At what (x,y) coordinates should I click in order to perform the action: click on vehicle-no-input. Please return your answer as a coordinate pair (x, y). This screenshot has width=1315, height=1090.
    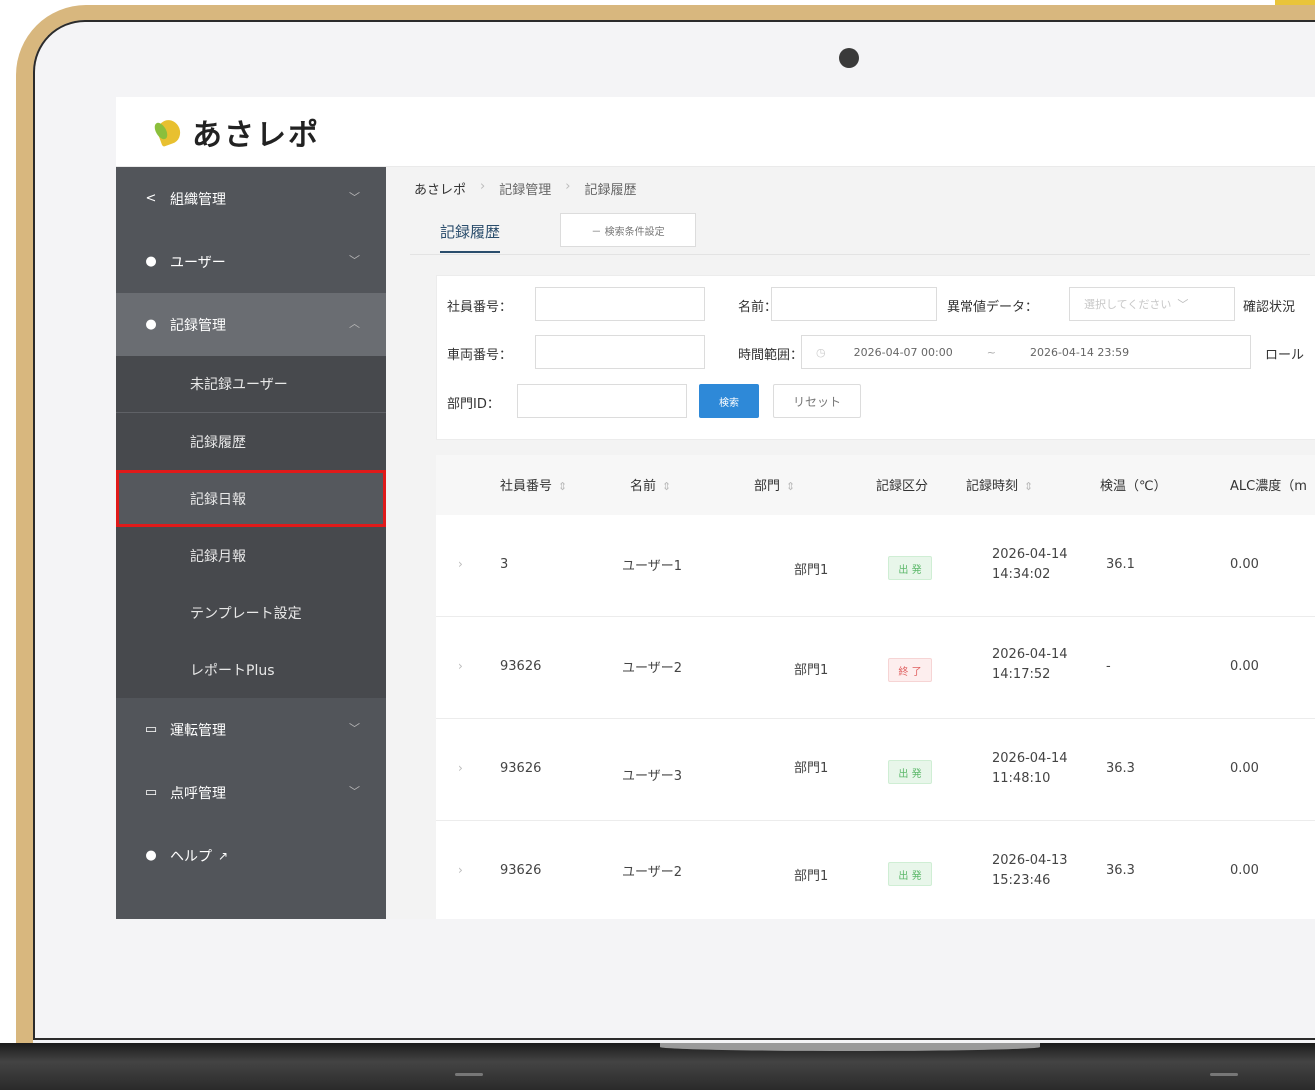
    Looking at the image, I should click on (620, 352).